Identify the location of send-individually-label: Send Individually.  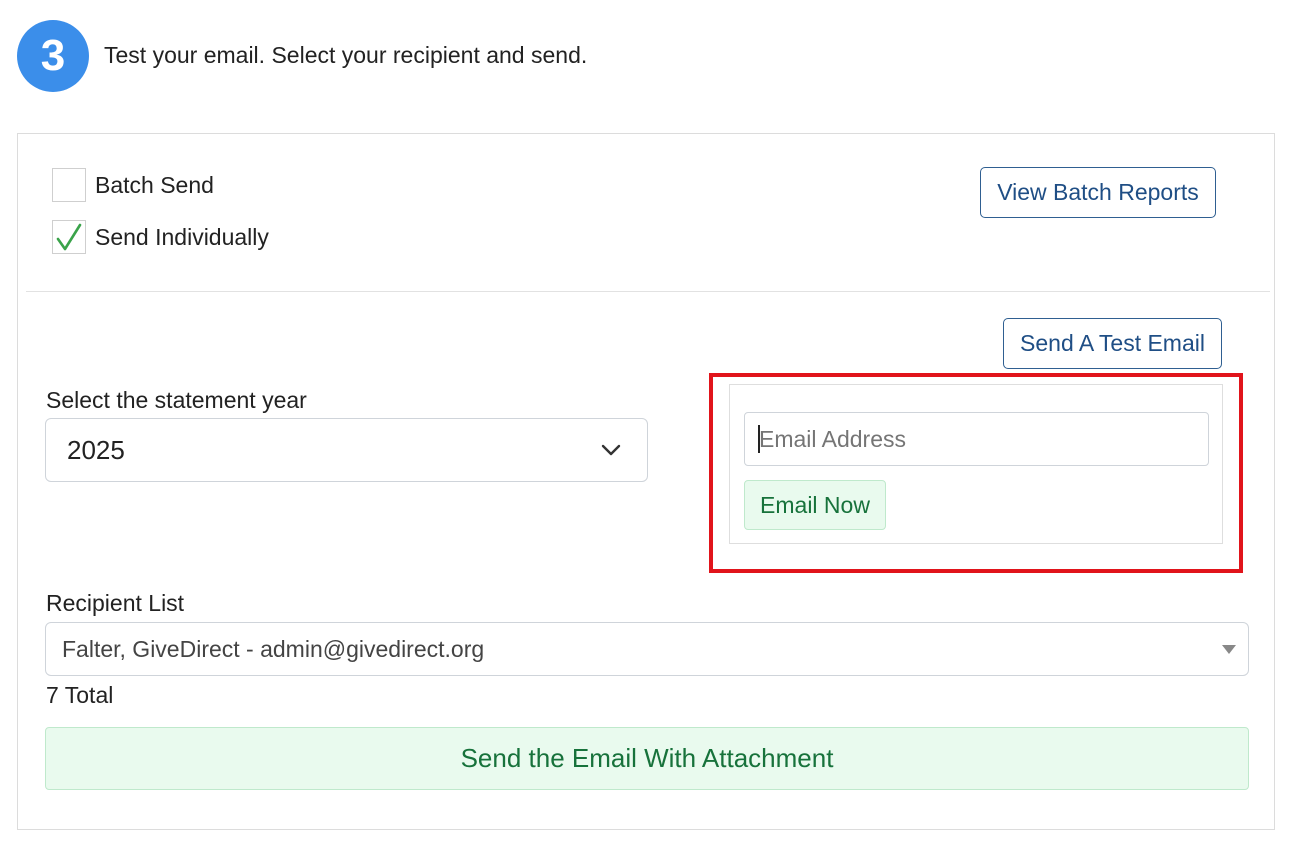
(182, 236).